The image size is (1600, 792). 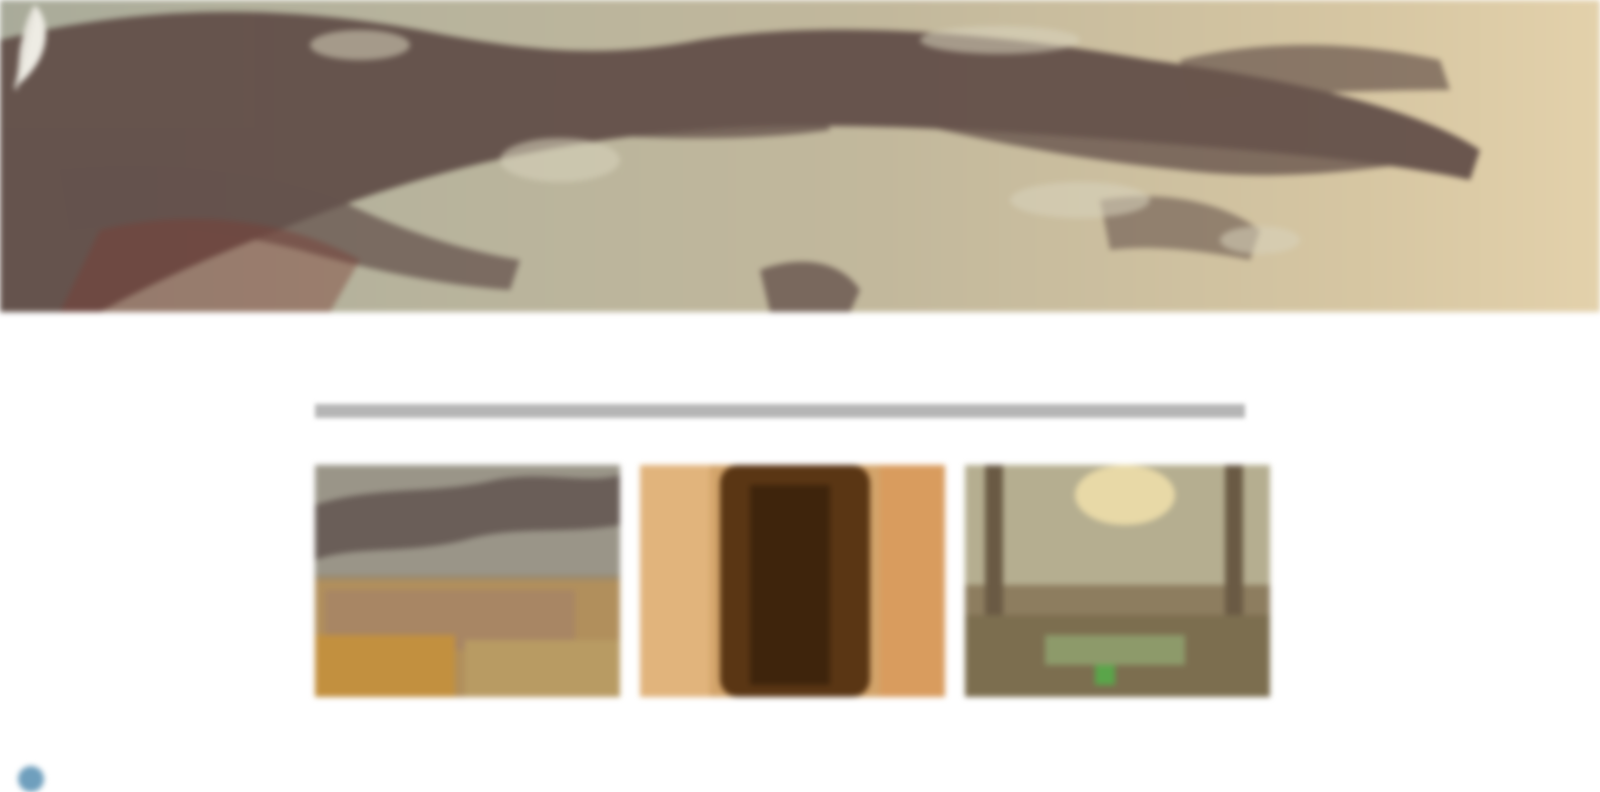 I want to click on chat-bubble-icon, so click(x=31, y=779).